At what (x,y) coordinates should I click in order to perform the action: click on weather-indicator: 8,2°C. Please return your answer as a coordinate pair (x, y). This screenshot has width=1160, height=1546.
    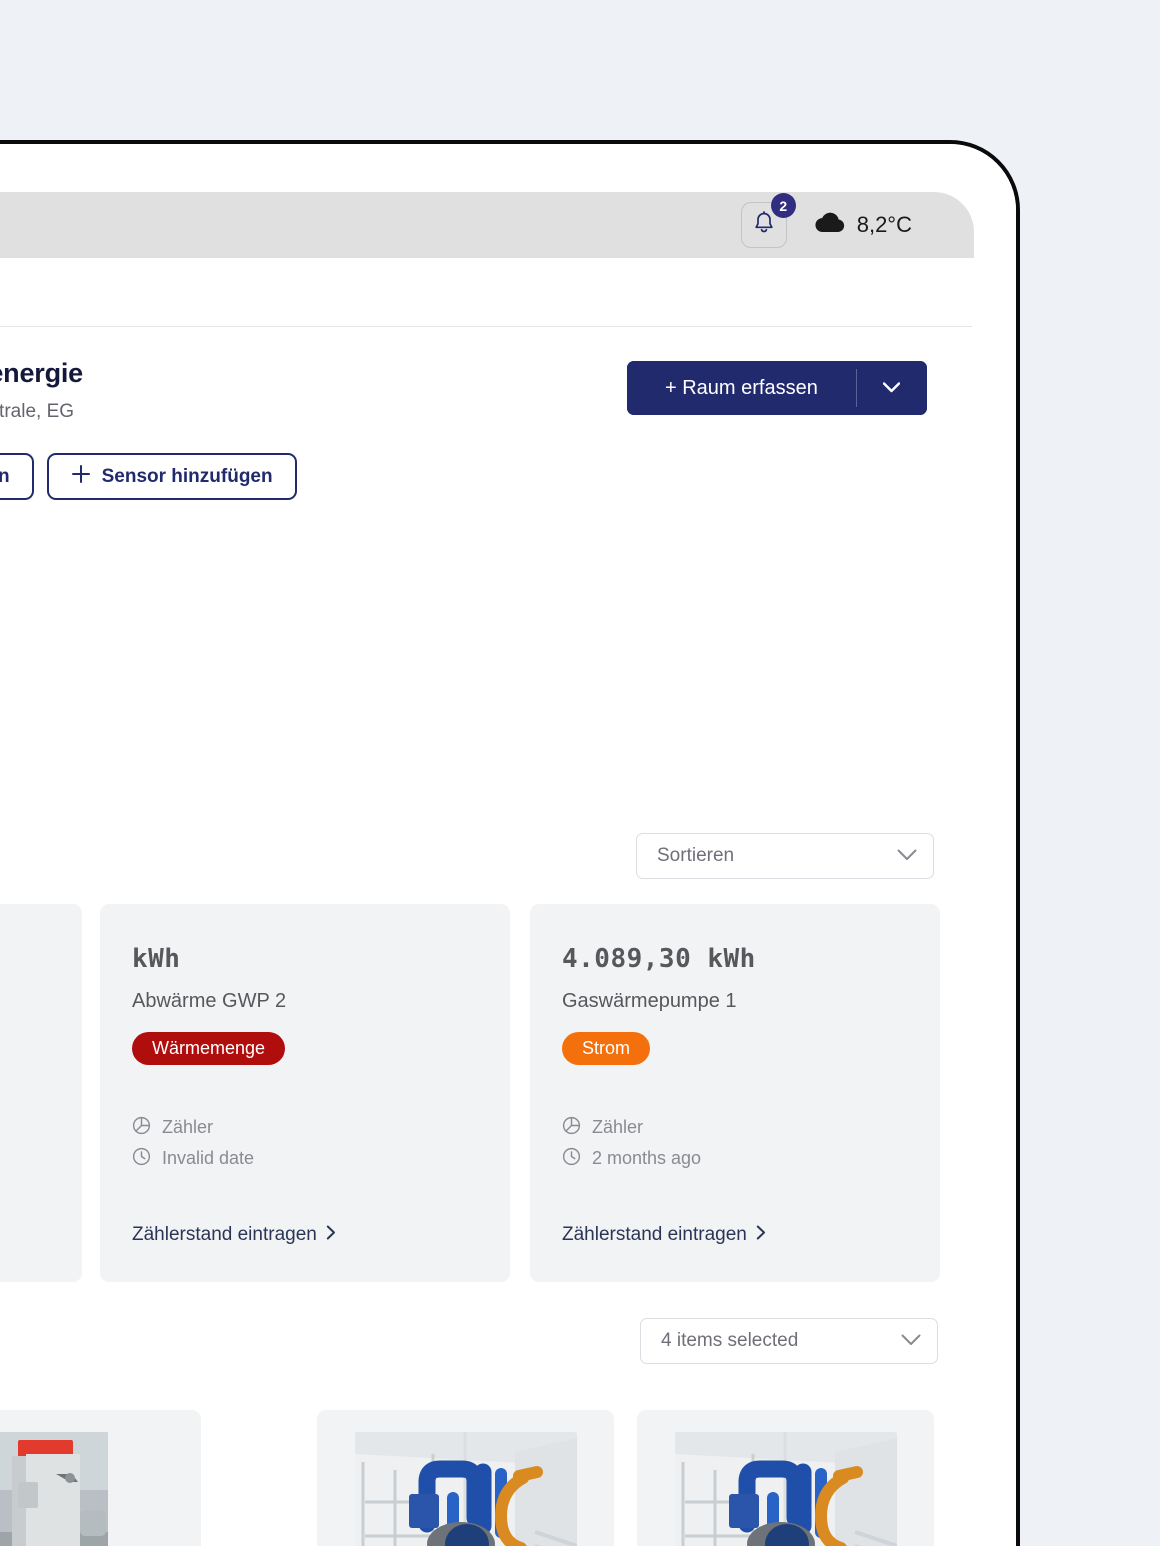
    Looking at the image, I should click on (863, 225).